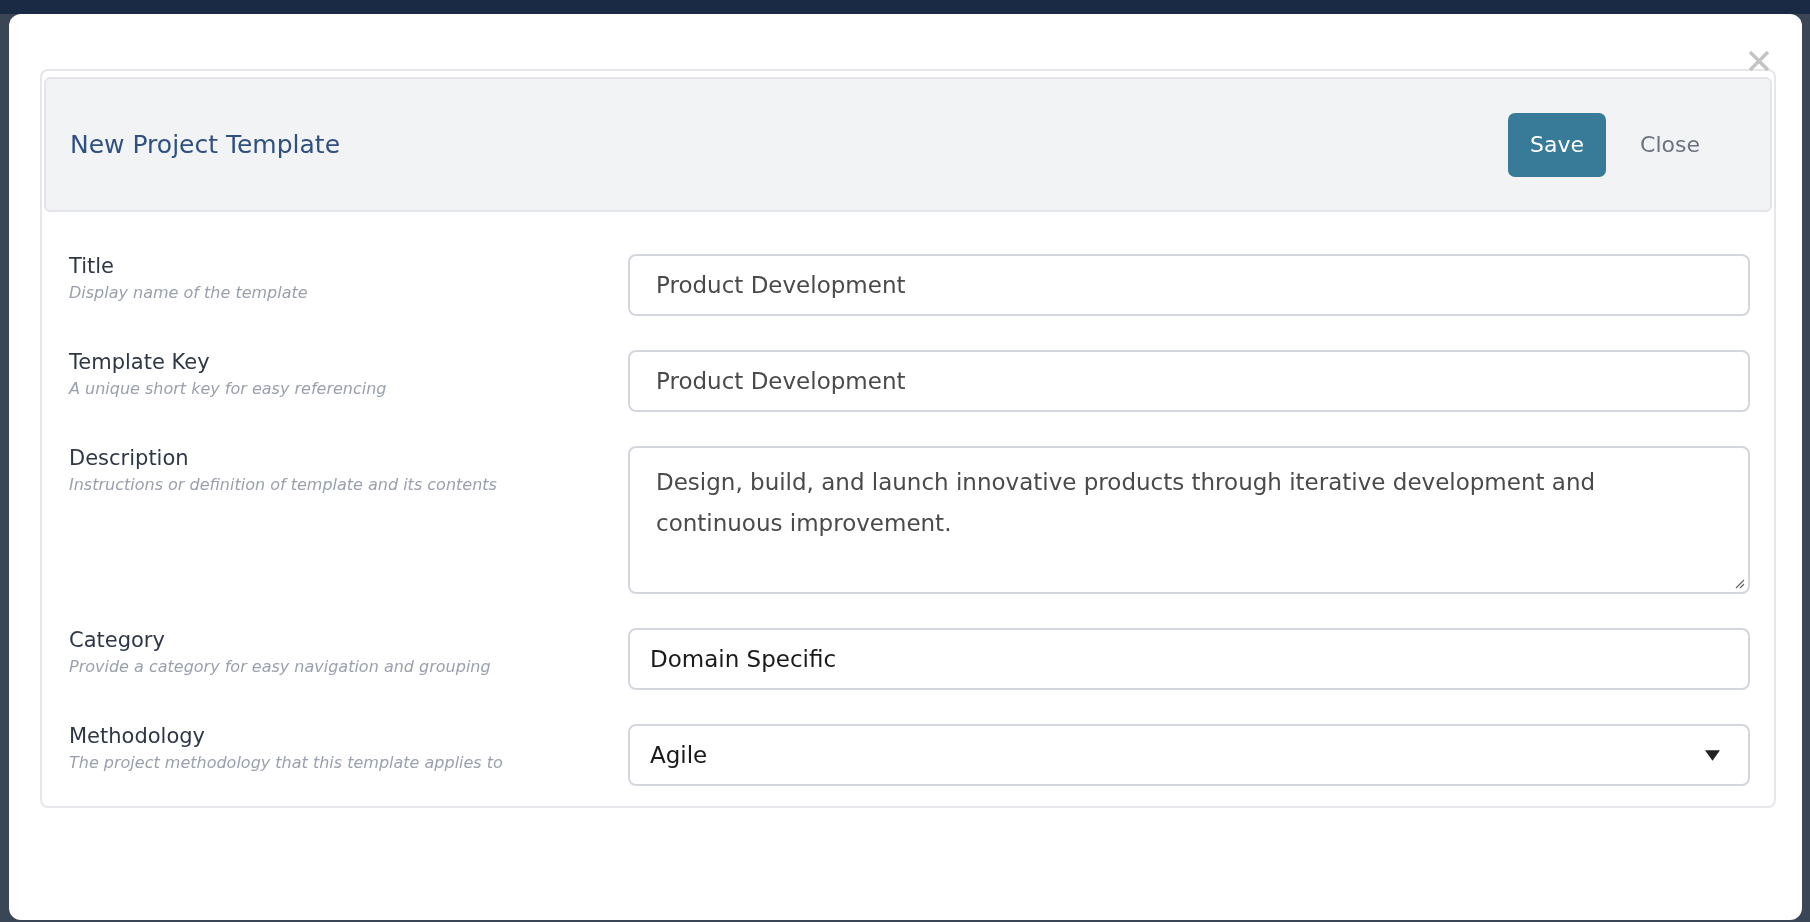 The width and height of the screenshot is (1810, 922). Describe the element at coordinates (92, 266) in the screenshot. I see `field-label: Title` at that location.